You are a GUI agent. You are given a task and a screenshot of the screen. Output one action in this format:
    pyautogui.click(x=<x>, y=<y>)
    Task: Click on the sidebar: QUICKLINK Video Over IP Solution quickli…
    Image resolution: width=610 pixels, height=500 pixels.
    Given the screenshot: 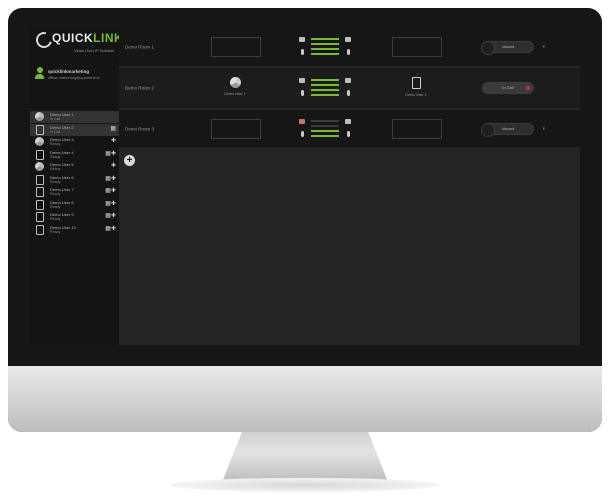 What is the action you would take?
    pyautogui.click(x=76, y=186)
    